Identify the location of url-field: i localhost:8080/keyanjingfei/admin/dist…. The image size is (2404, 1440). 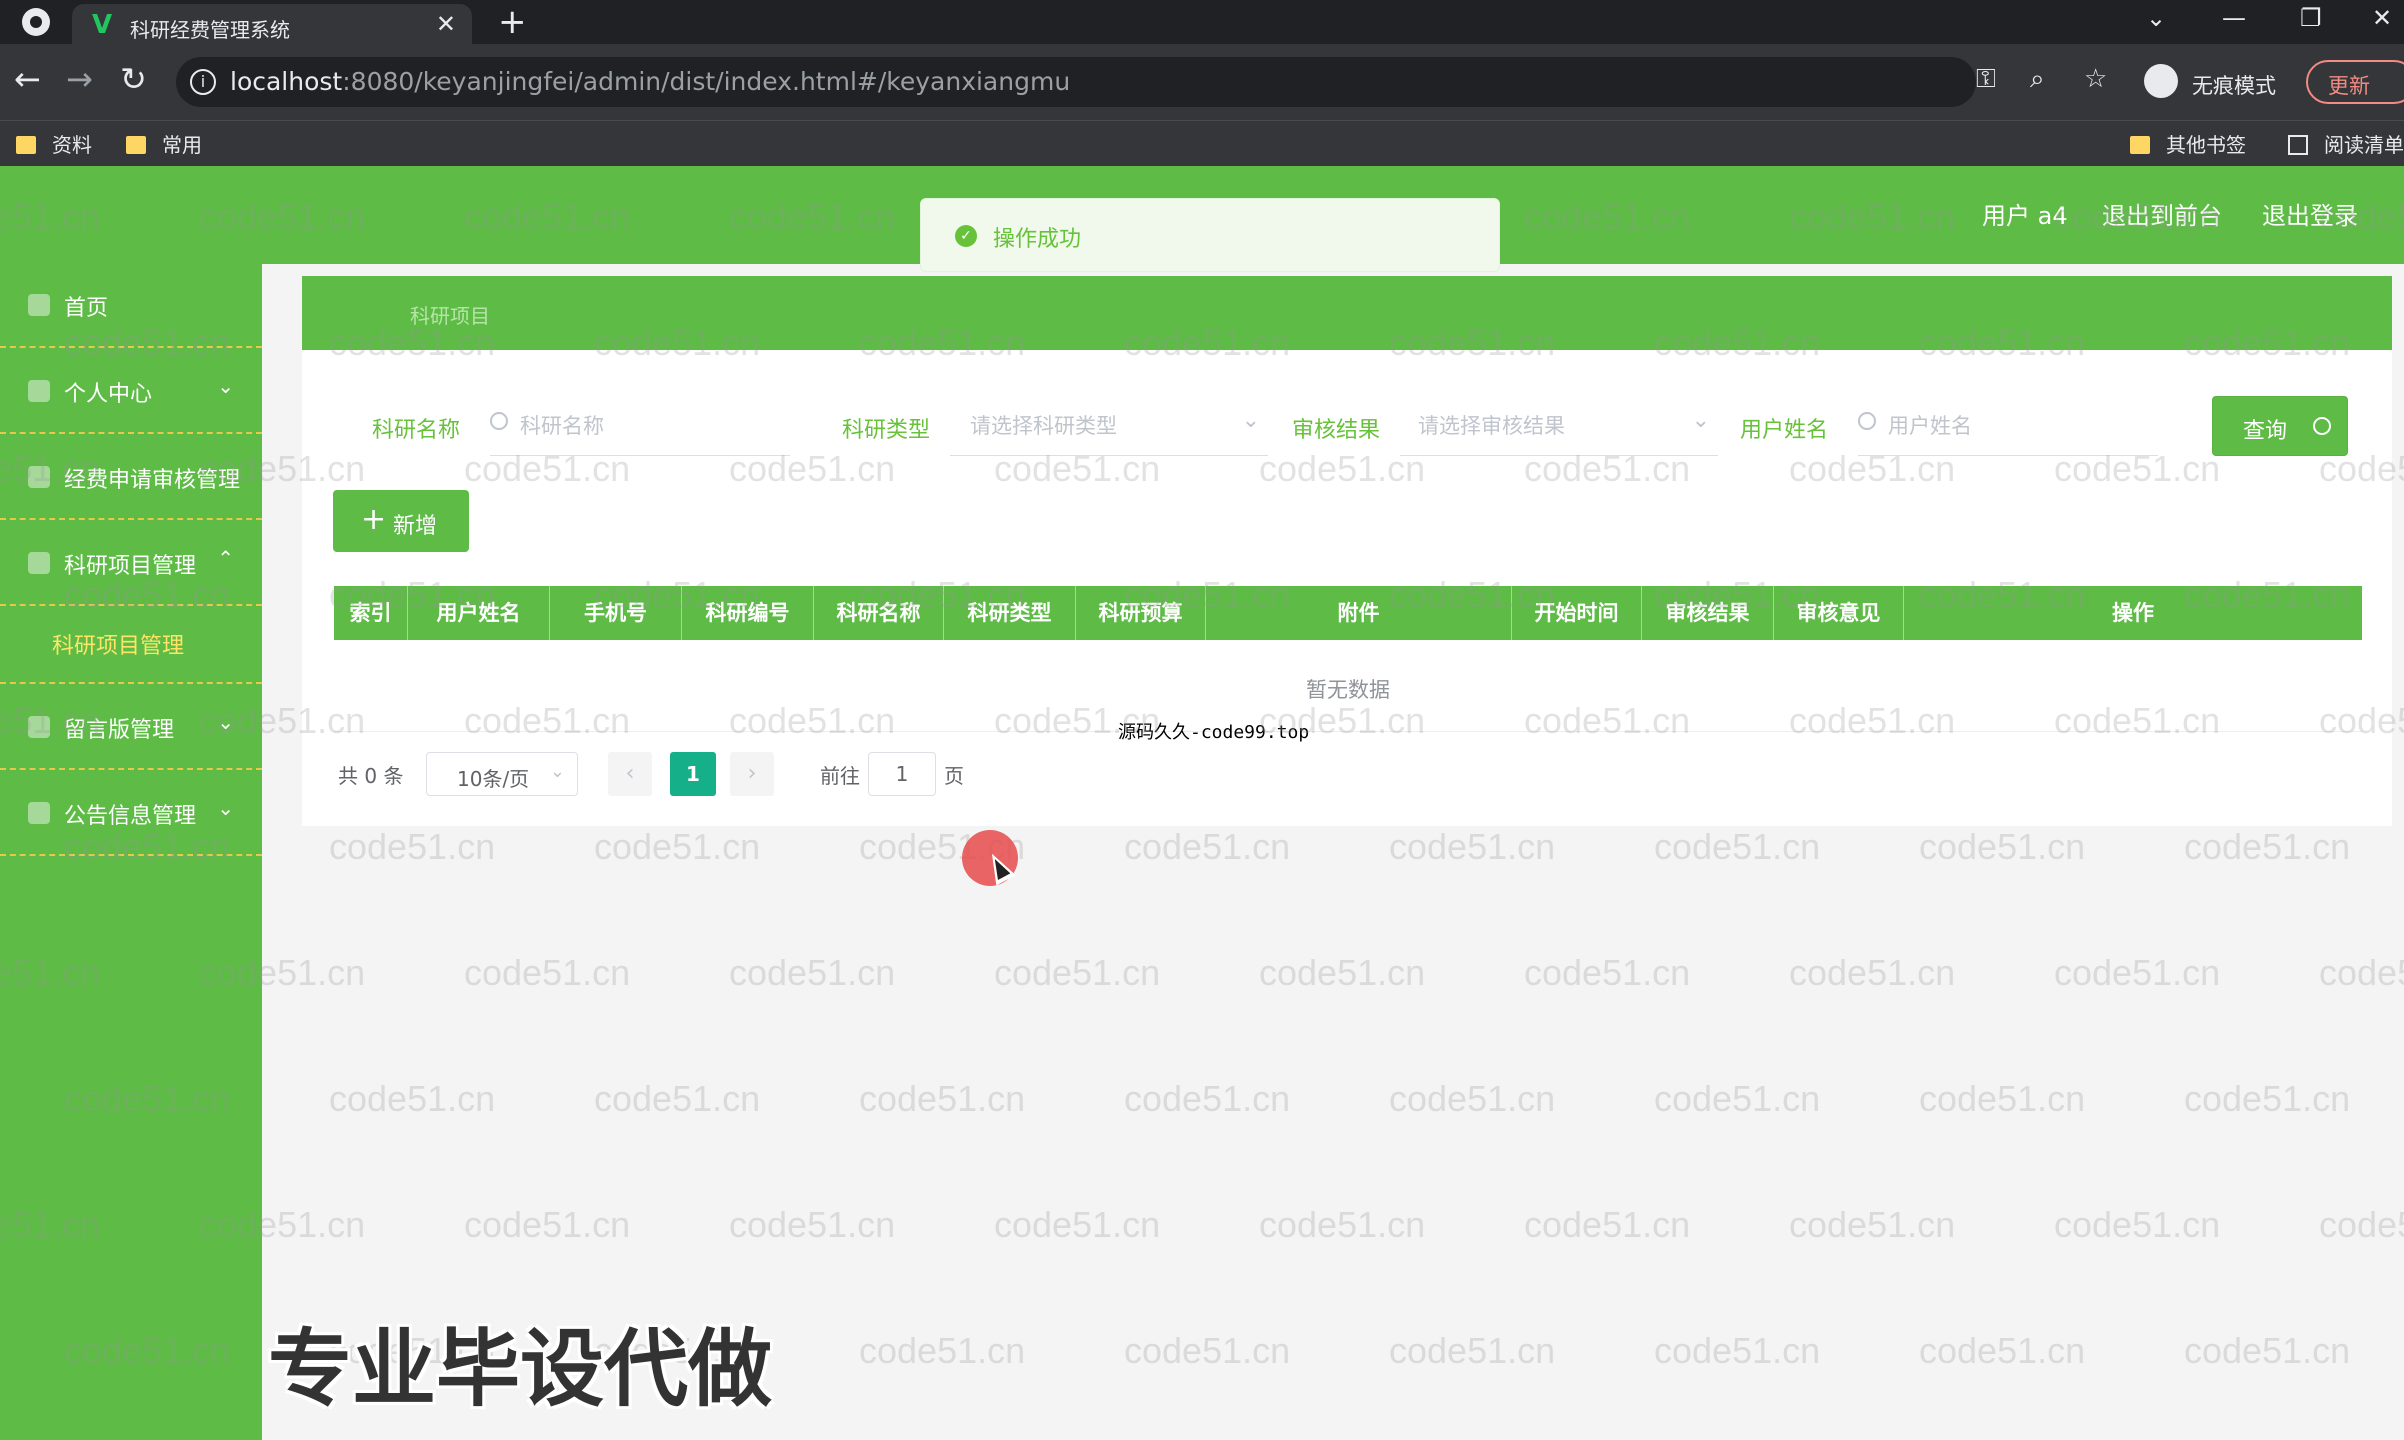
(1076, 82).